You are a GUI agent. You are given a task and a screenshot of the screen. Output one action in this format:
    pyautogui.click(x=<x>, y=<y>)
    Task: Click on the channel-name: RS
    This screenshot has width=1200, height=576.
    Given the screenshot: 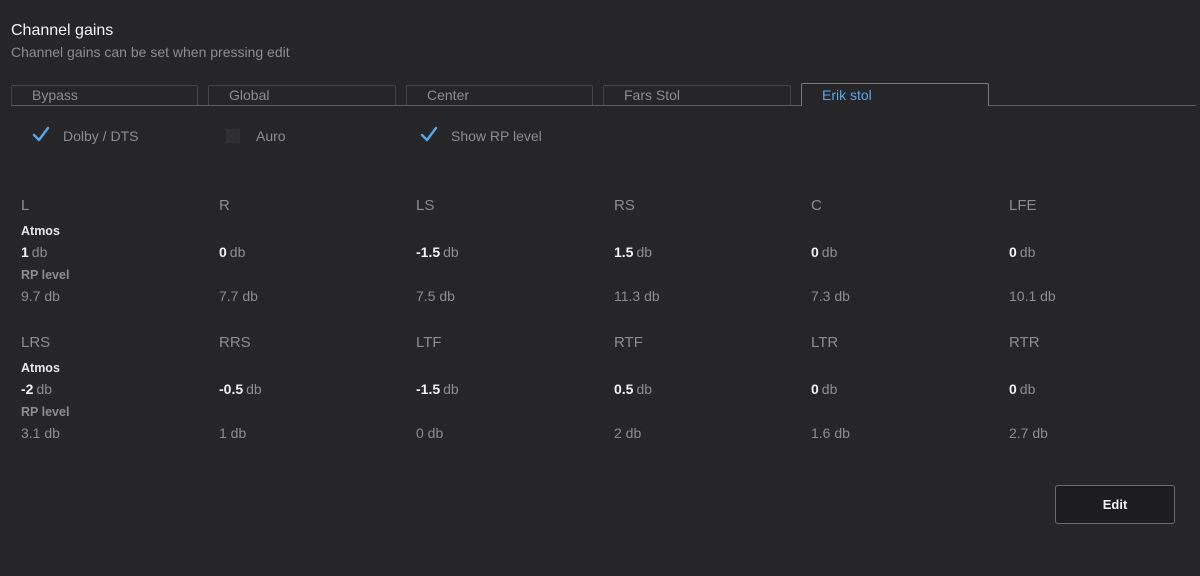 What is the action you would take?
    pyautogui.click(x=624, y=205)
    